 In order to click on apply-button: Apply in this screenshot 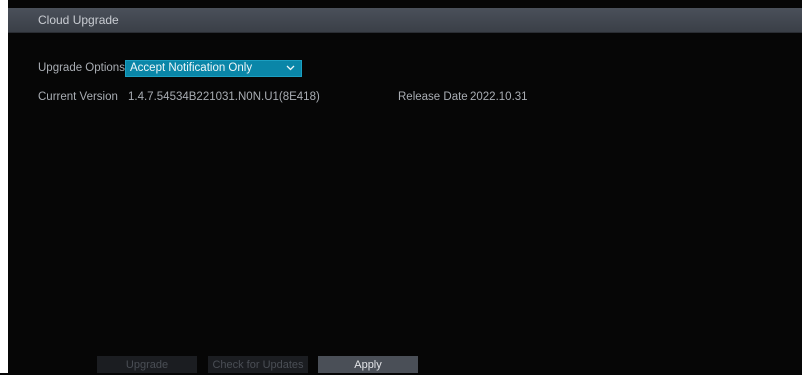, I will do `click(368, 364)`.